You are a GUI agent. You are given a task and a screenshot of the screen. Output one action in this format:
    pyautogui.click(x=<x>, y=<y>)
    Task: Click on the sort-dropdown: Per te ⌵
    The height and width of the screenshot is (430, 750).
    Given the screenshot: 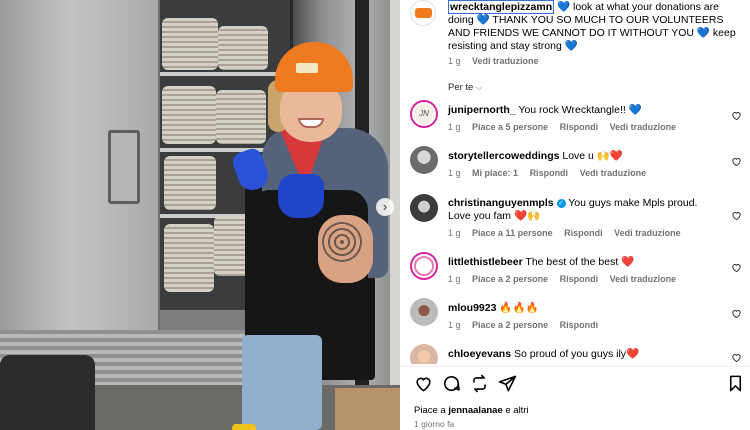 What is the action you would take?
    pyautogui.click(x=465, y=87)
    